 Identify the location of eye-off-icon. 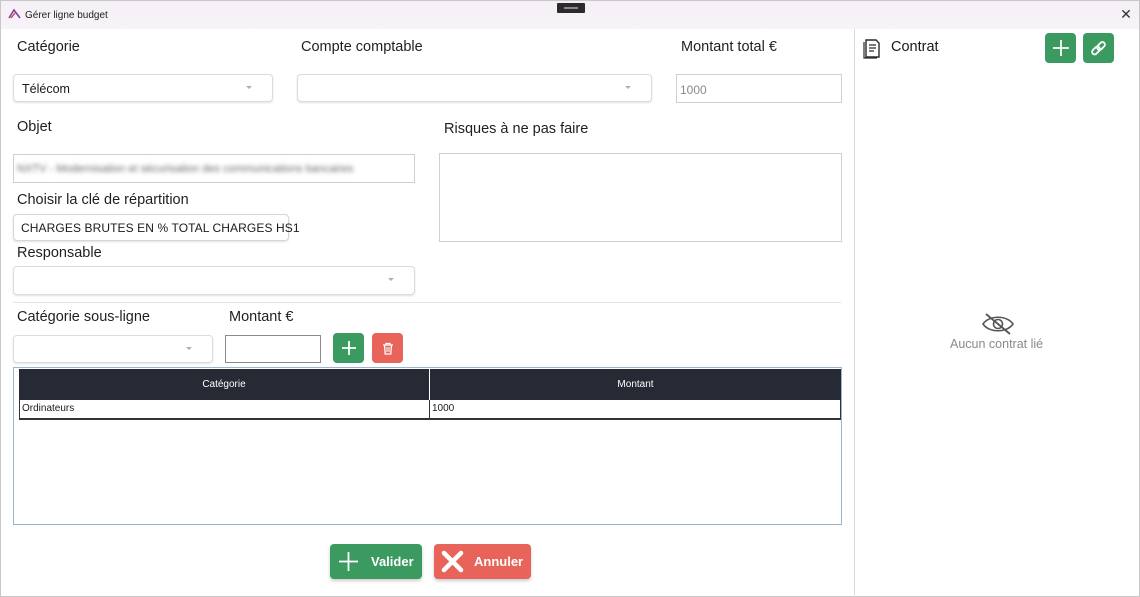
(998, 324).